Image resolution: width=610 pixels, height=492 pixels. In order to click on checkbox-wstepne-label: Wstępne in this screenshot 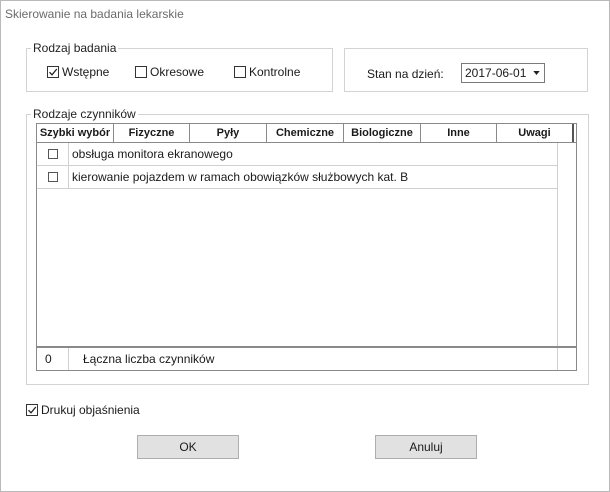, I will do `click(86, 72)`.